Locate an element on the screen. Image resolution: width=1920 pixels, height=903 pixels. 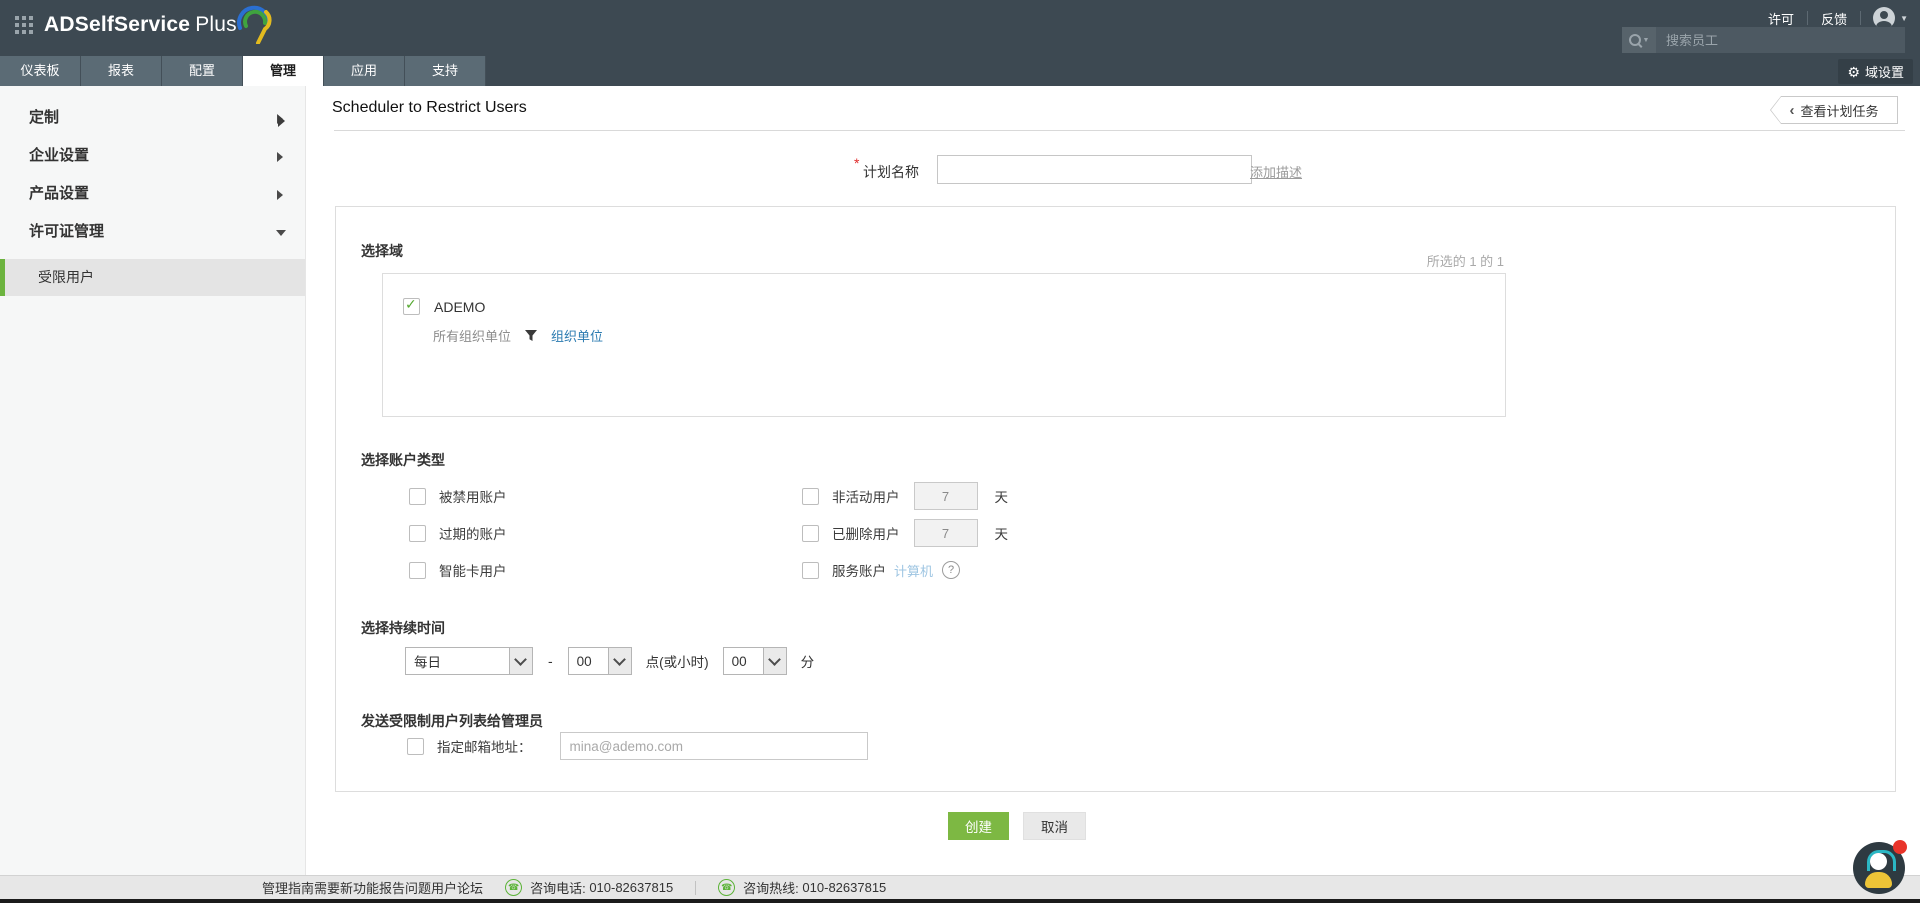
need-feature-link: 需要新功能 is located at coordinates (346, 887).